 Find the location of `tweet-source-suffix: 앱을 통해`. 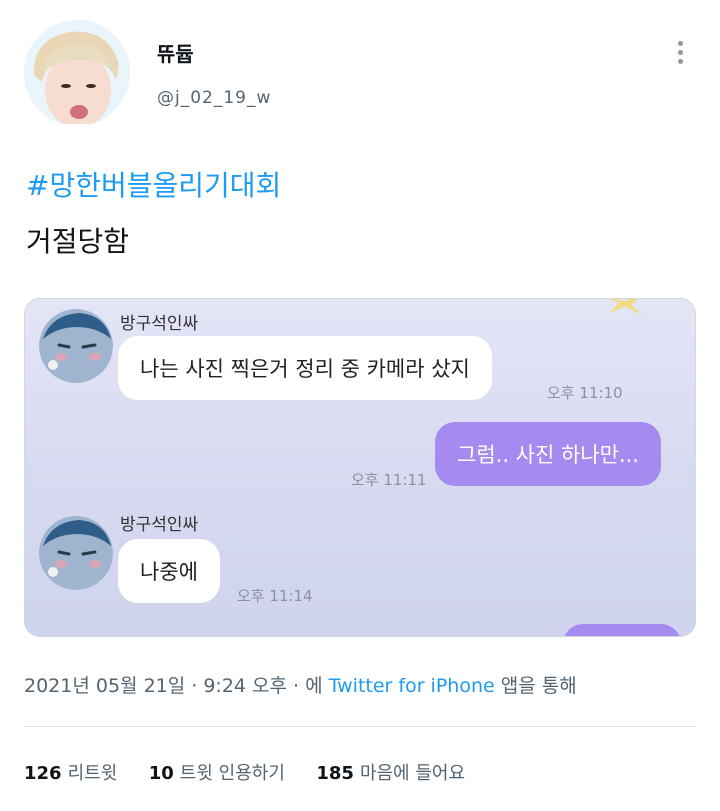

tweet-source-suffix: 앱을 통해 is located at coordinates (538, 686).